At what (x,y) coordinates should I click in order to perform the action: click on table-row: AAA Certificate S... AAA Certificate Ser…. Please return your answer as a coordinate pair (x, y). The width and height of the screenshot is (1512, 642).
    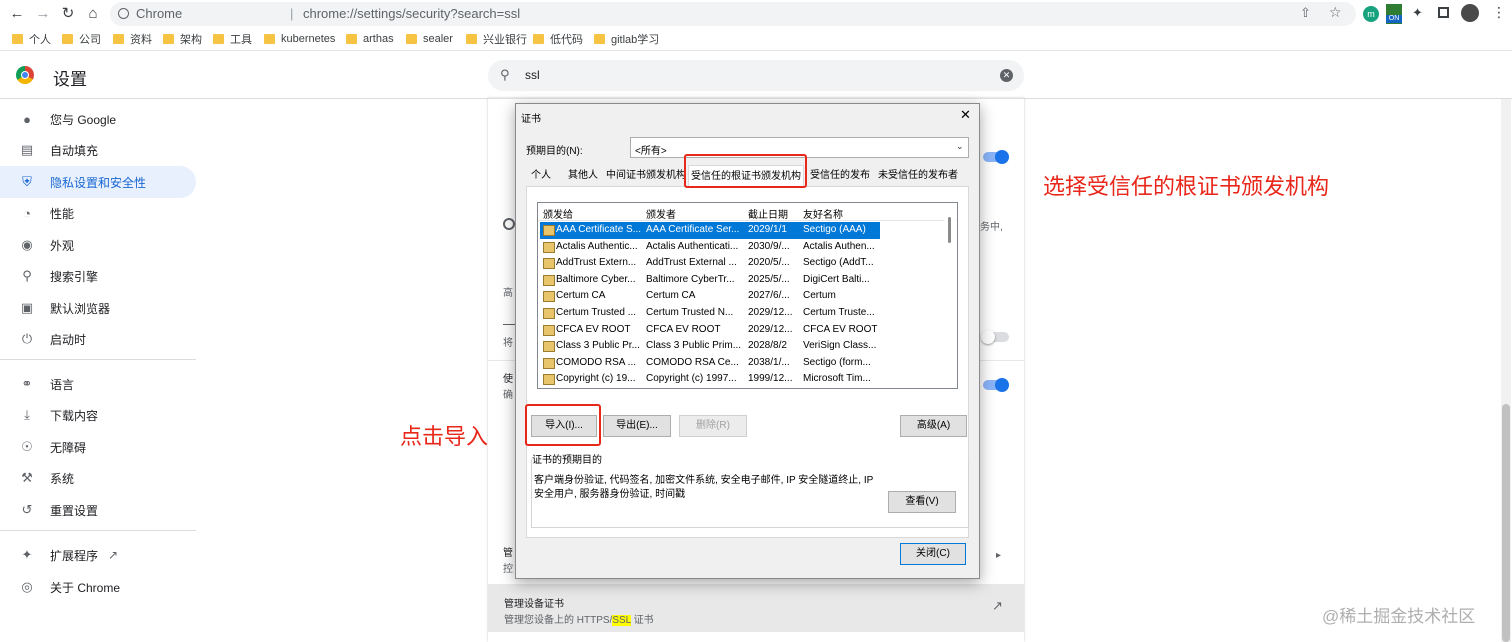
    Looking at the image, I should click on (710, 230).